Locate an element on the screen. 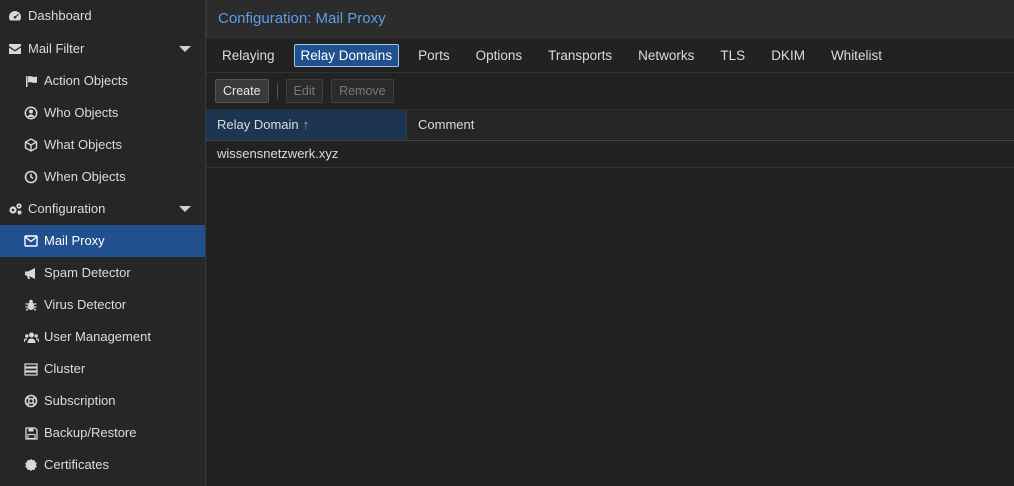 The width and height of the screenshot is (1014, 486). grid-header: Relay Domain ↑ Comment is located at coordinates (610, 125).